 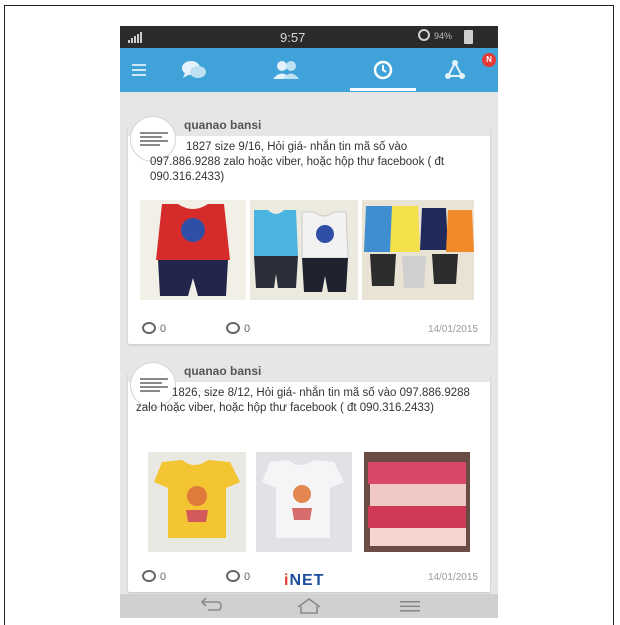 What do you see at coordinates (489, 60) in the screenshot?
I see `notification-badge: N` at bounding box center [489, 60].